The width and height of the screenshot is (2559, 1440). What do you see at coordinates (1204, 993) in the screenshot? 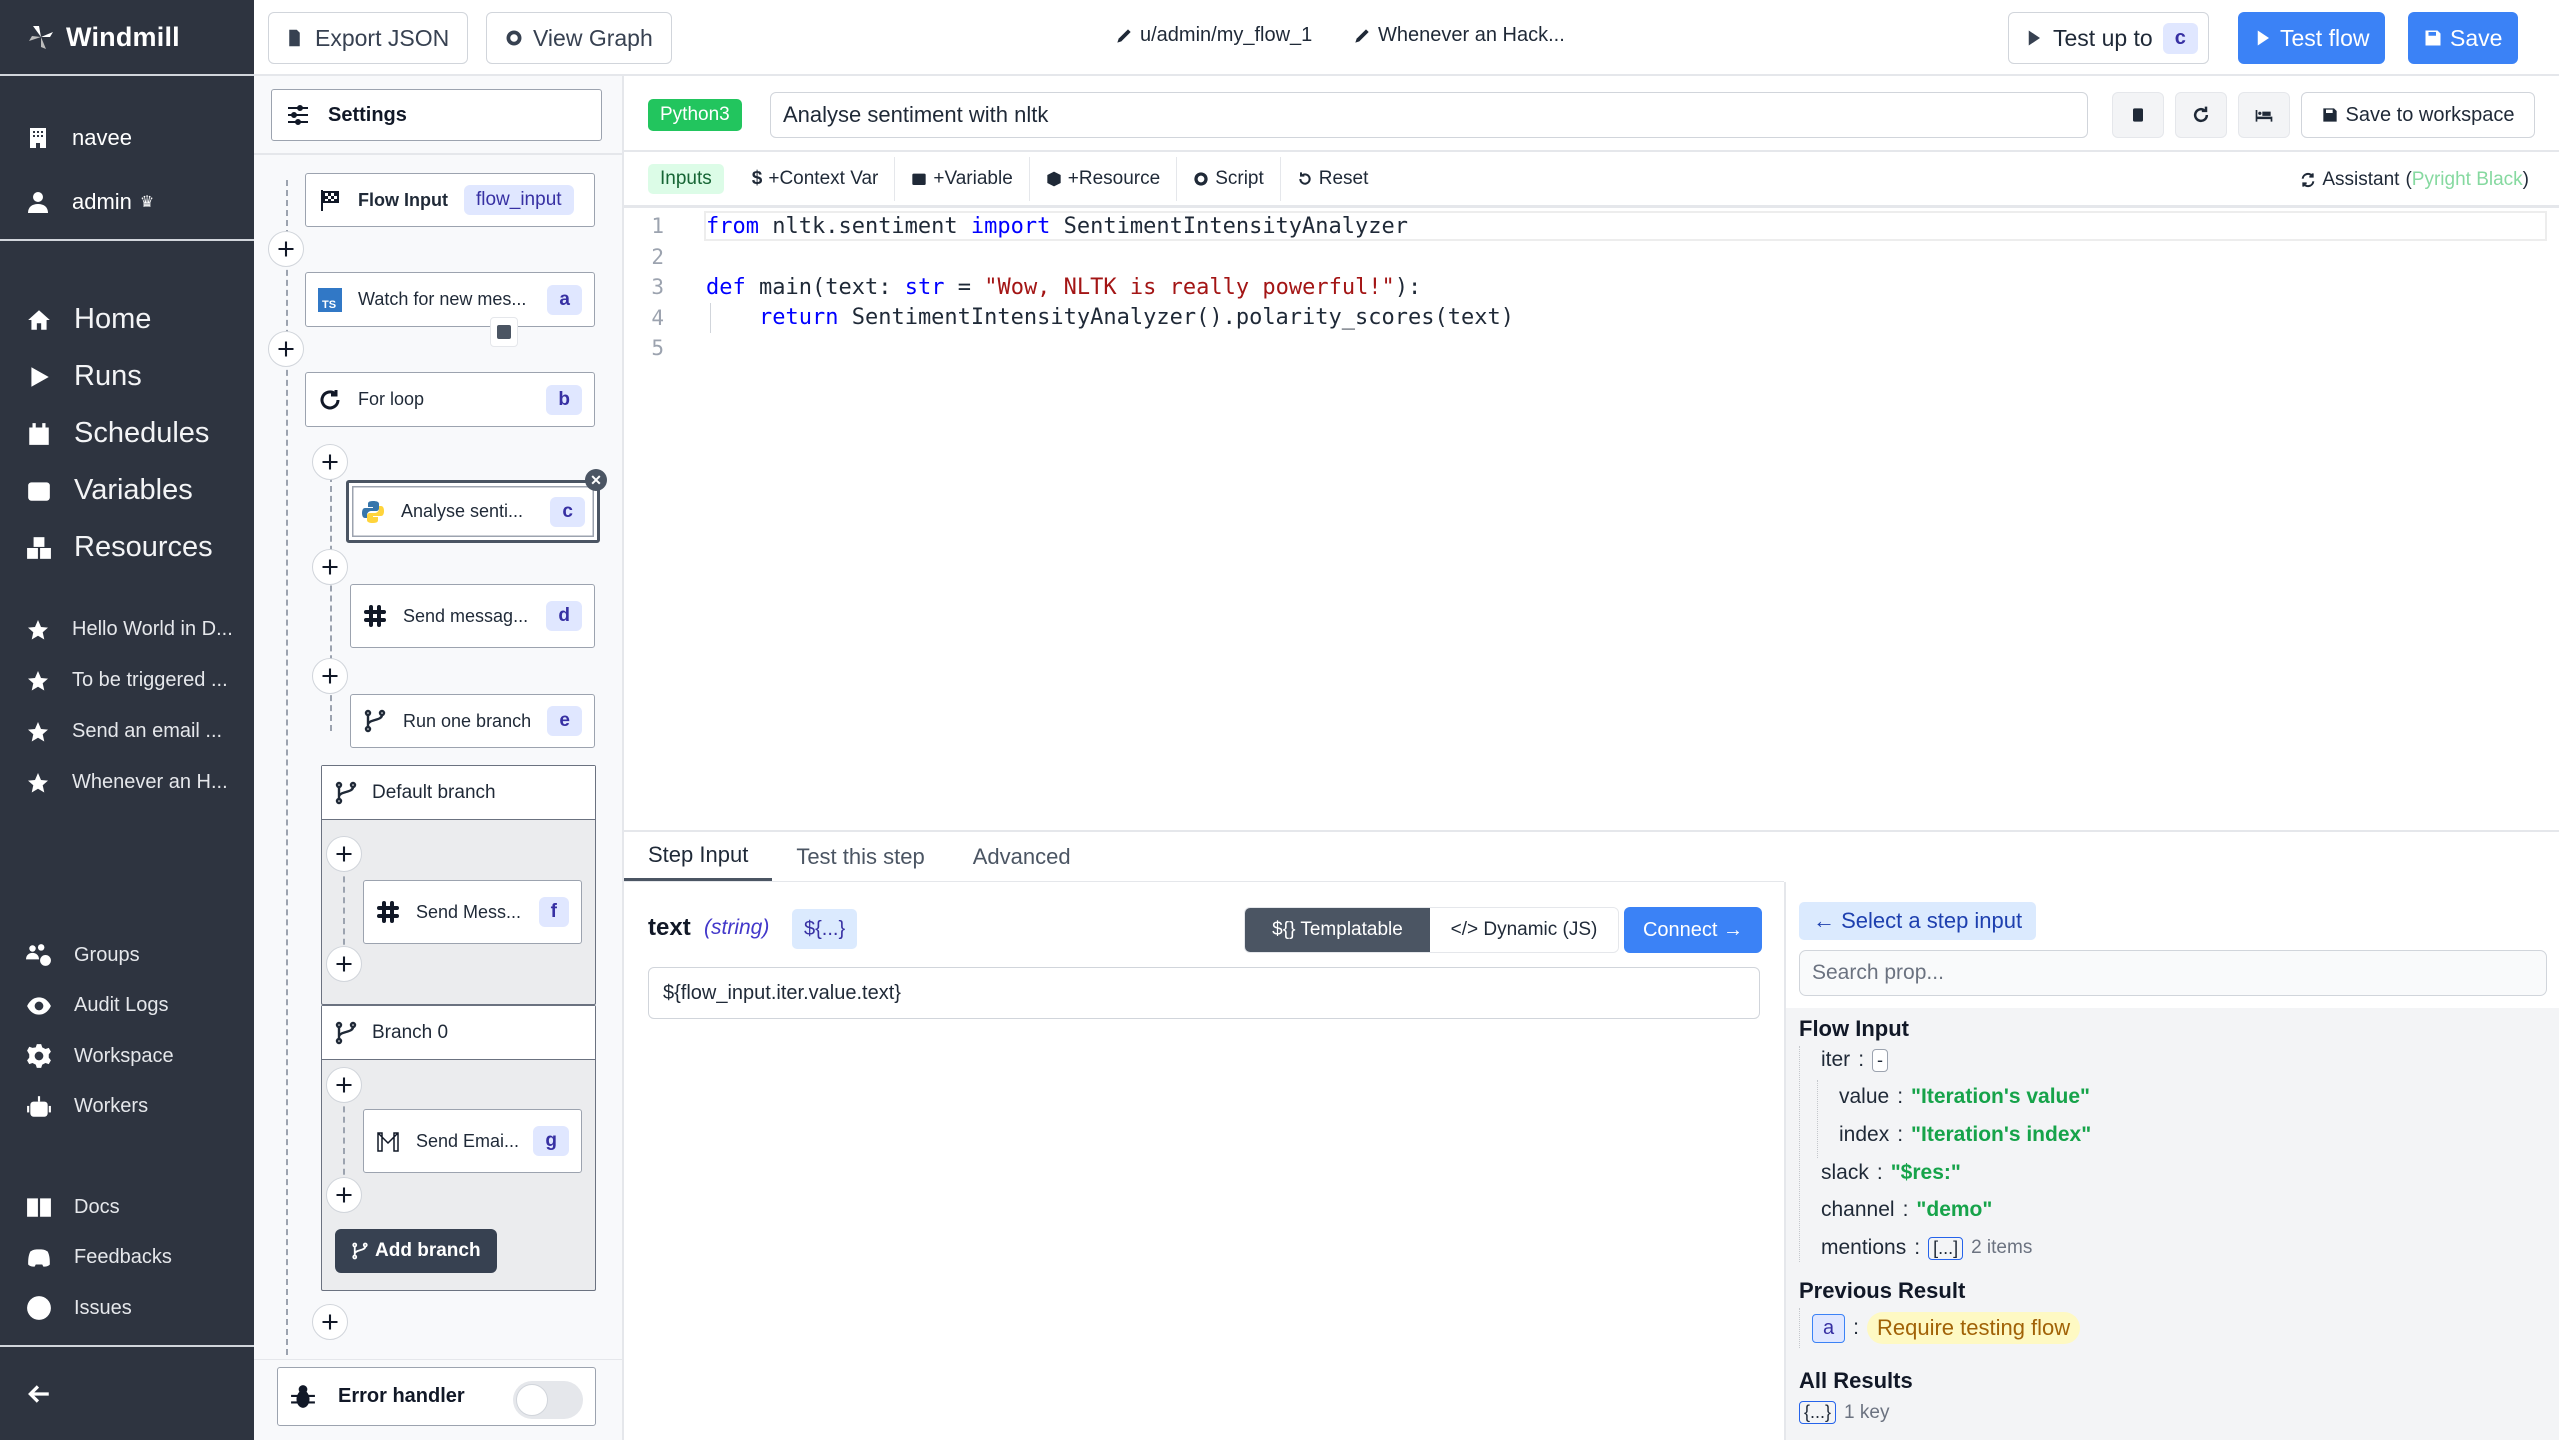
I see `arg-value-input` at bounding box center [1204, 993].